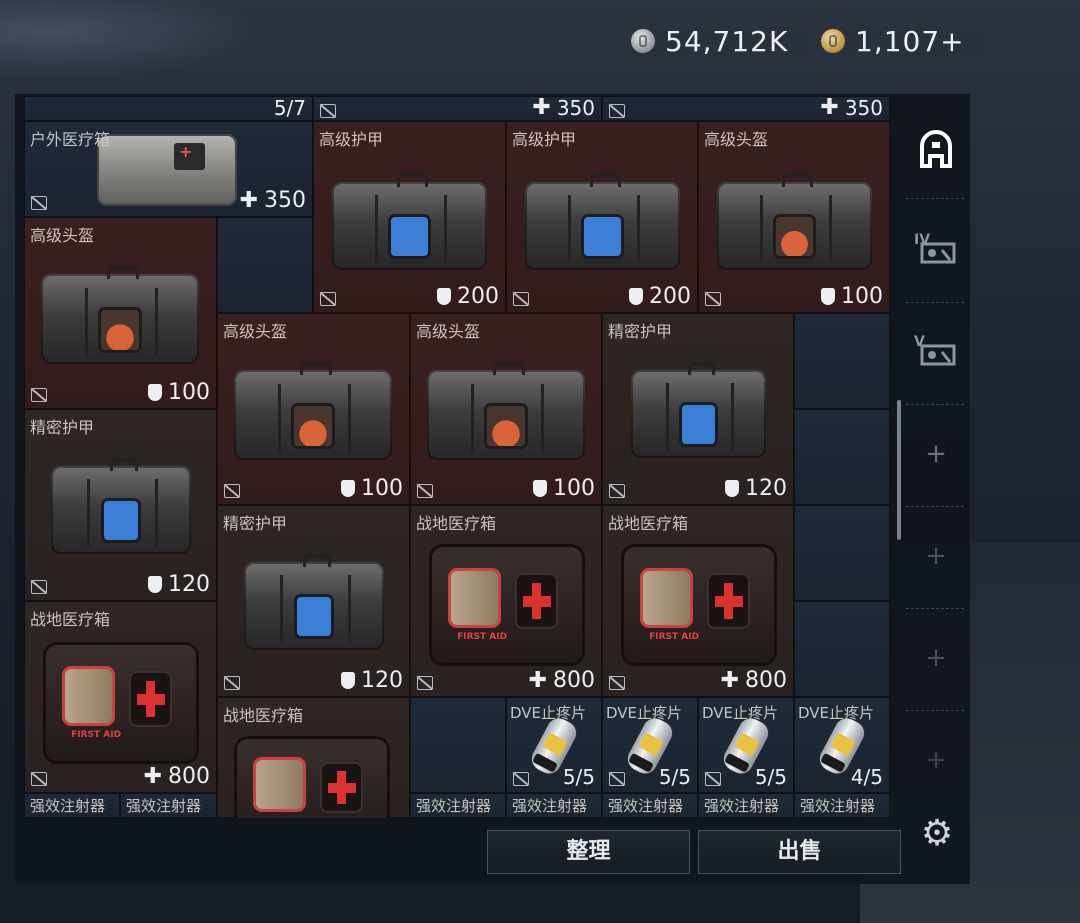  What do you see at coordinates (842, 745) in the screenshot?
I see `item-dve-painkiller: DVE止疼片 4/5` at bounding box center [842, 745].